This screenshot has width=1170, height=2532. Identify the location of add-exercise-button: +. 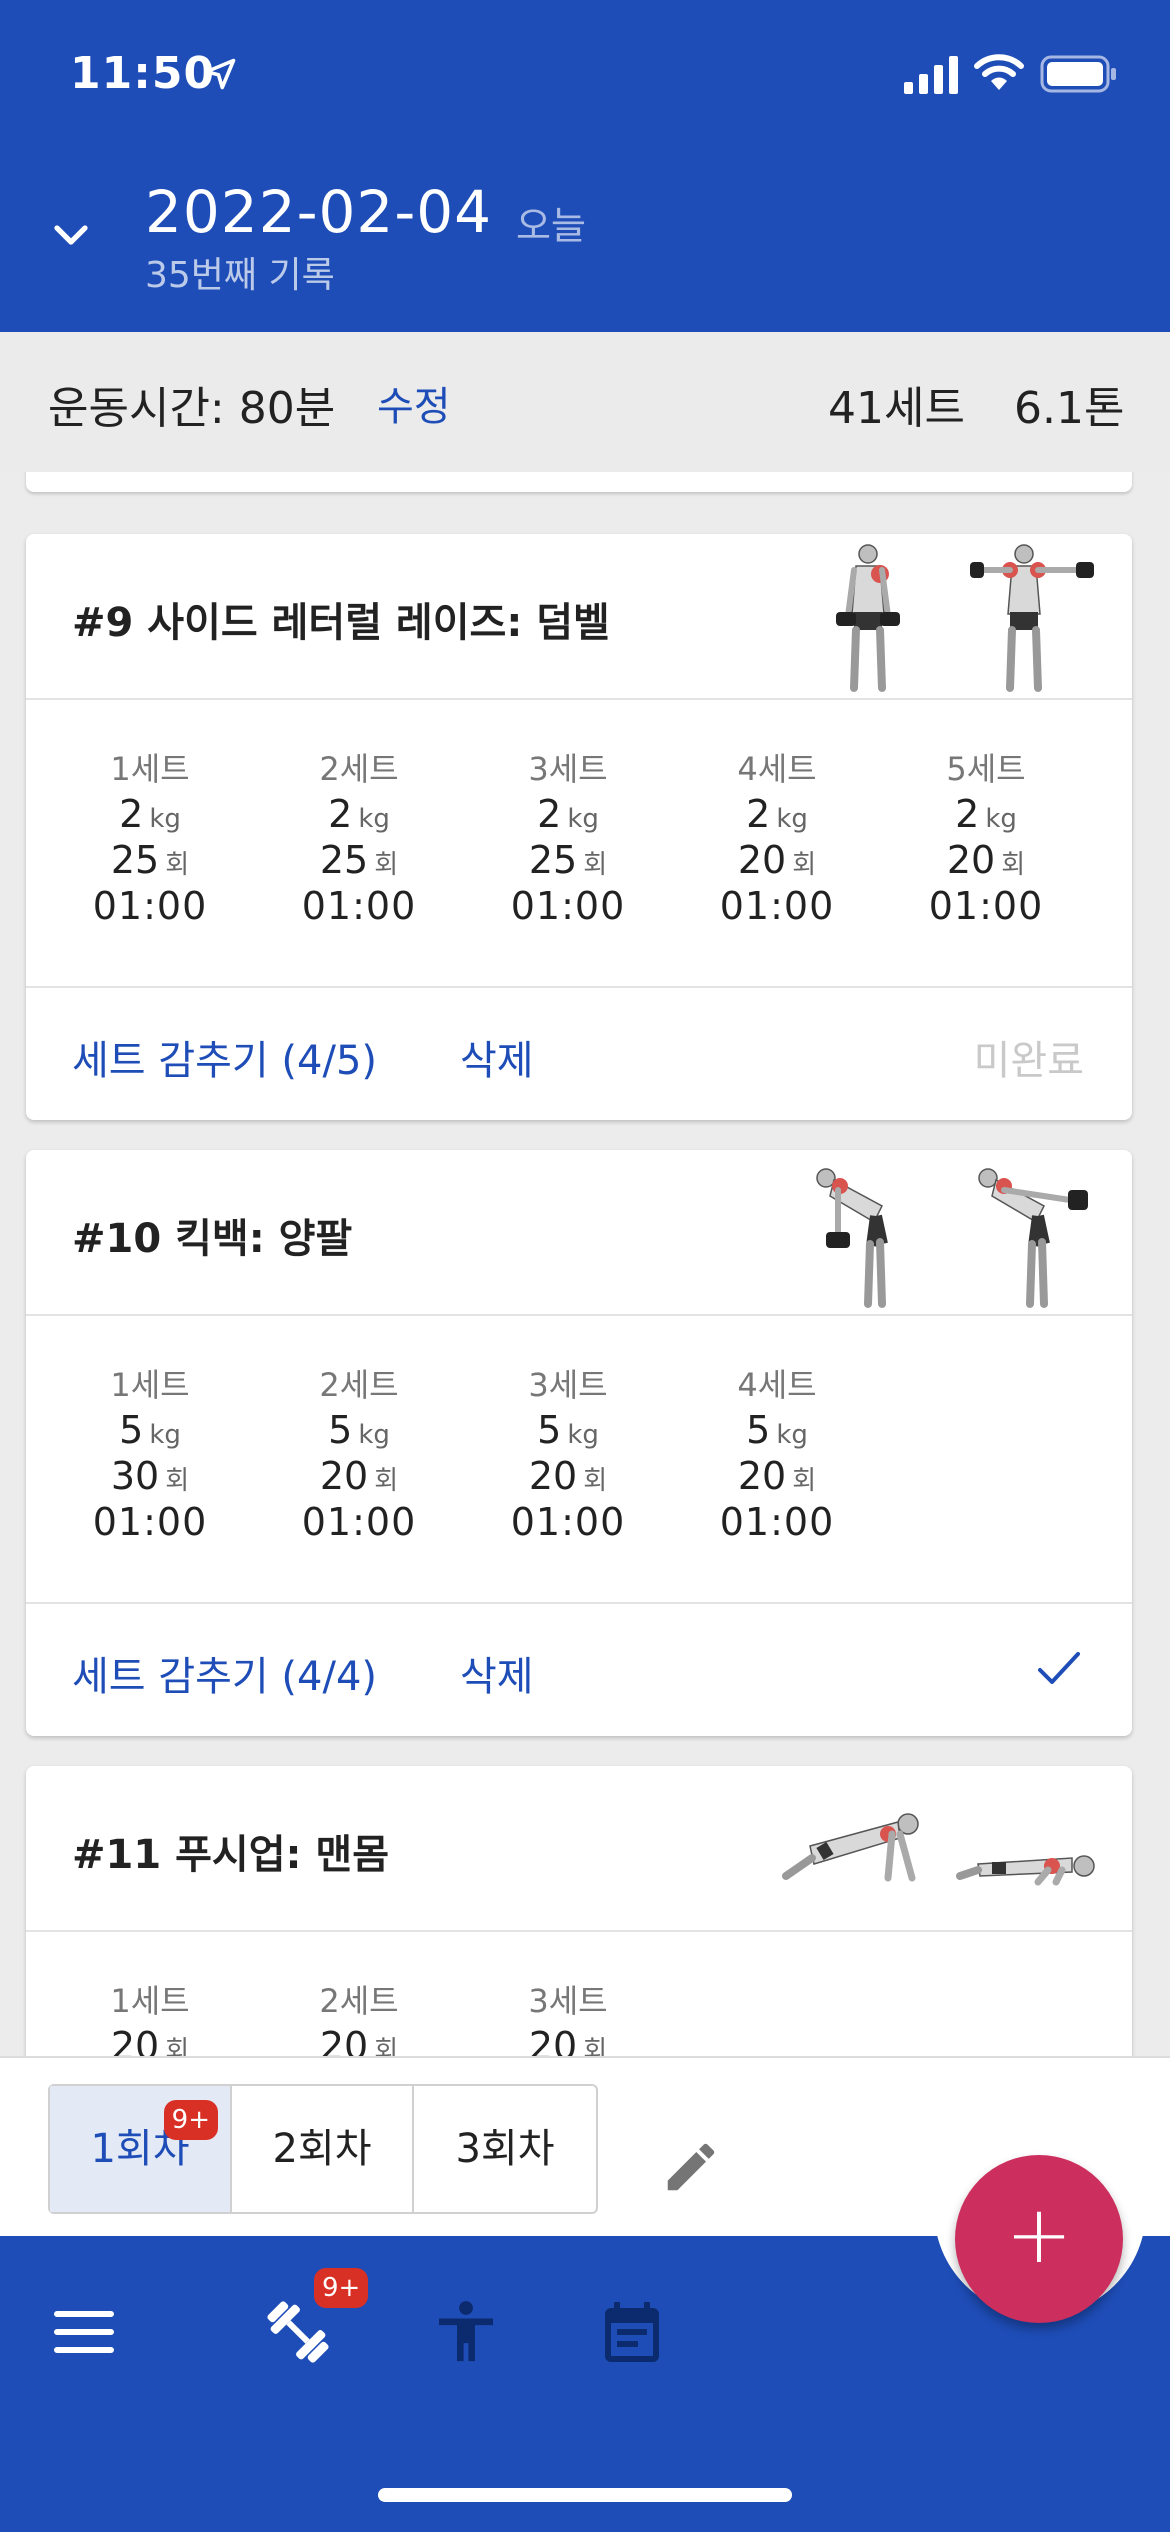
(1039, 2239).